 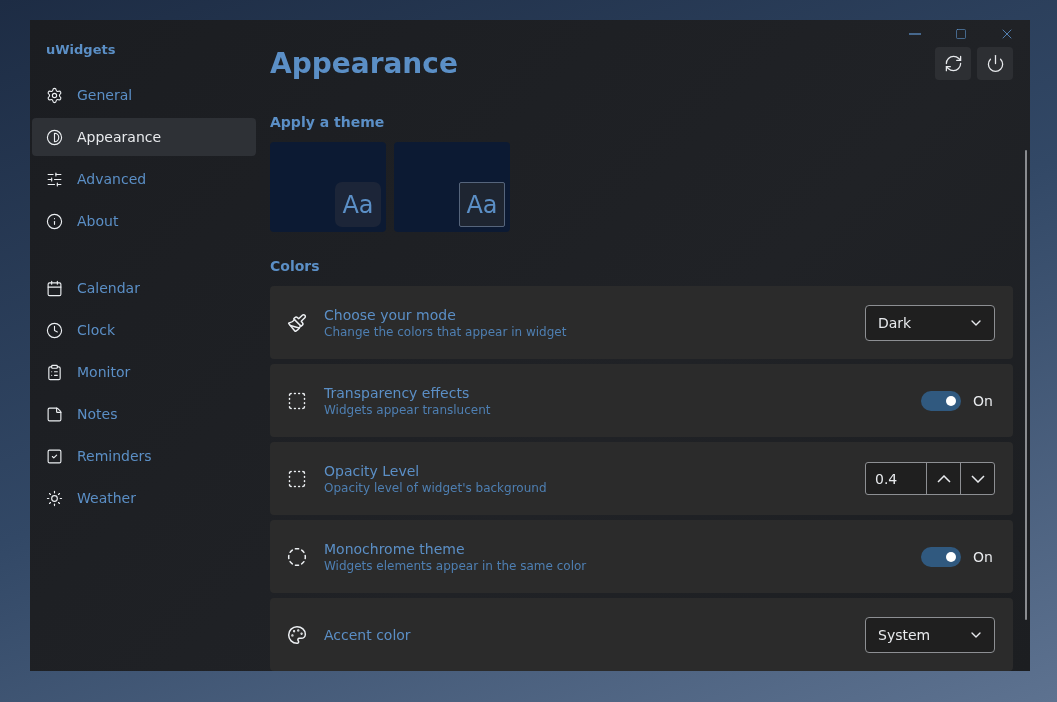 I want to click on nav-item: Weather, so click(x=144, y=498).